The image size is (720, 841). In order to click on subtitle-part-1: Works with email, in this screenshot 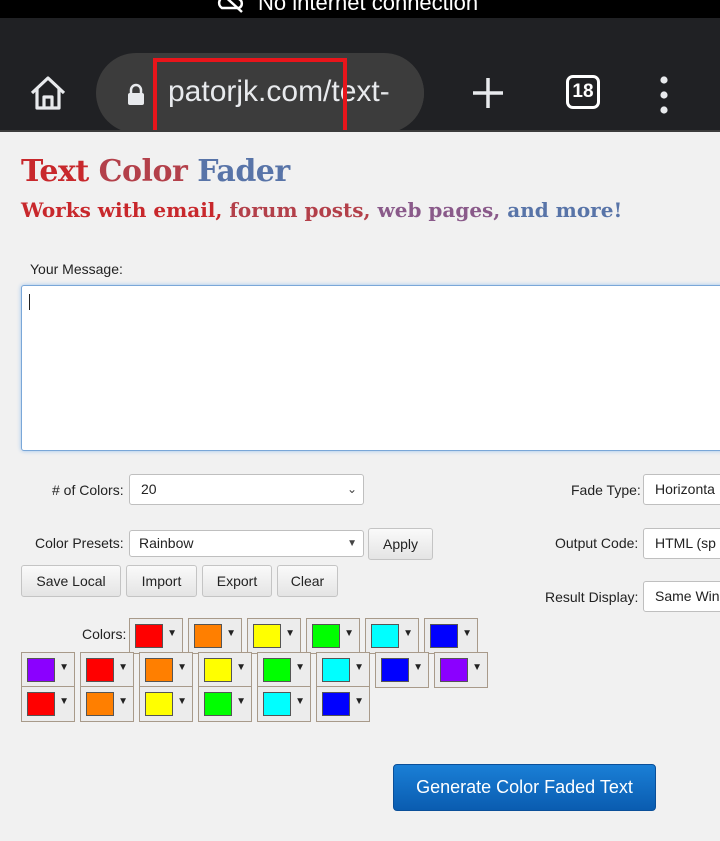, I will do `click(122, 210)`.